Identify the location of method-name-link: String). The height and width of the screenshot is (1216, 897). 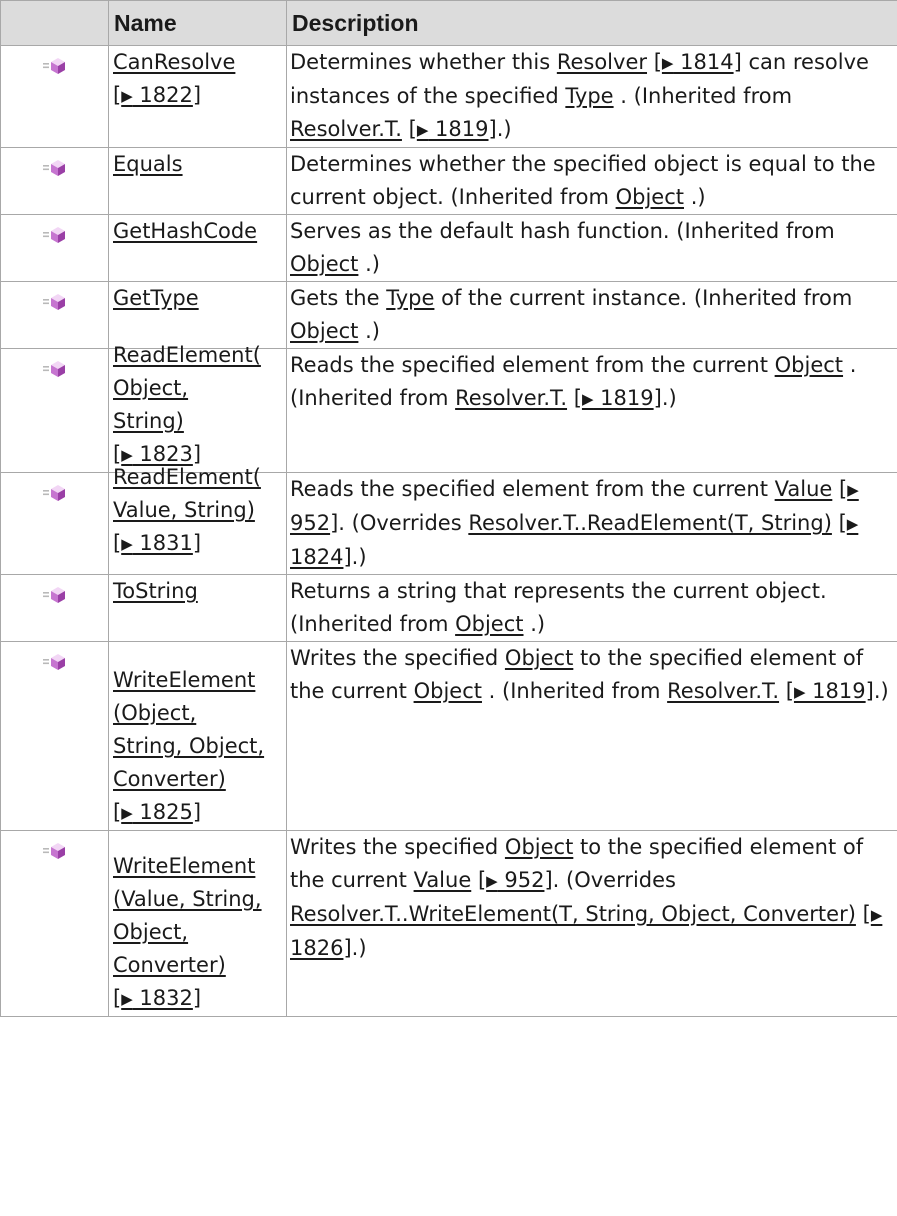
(198, 421).